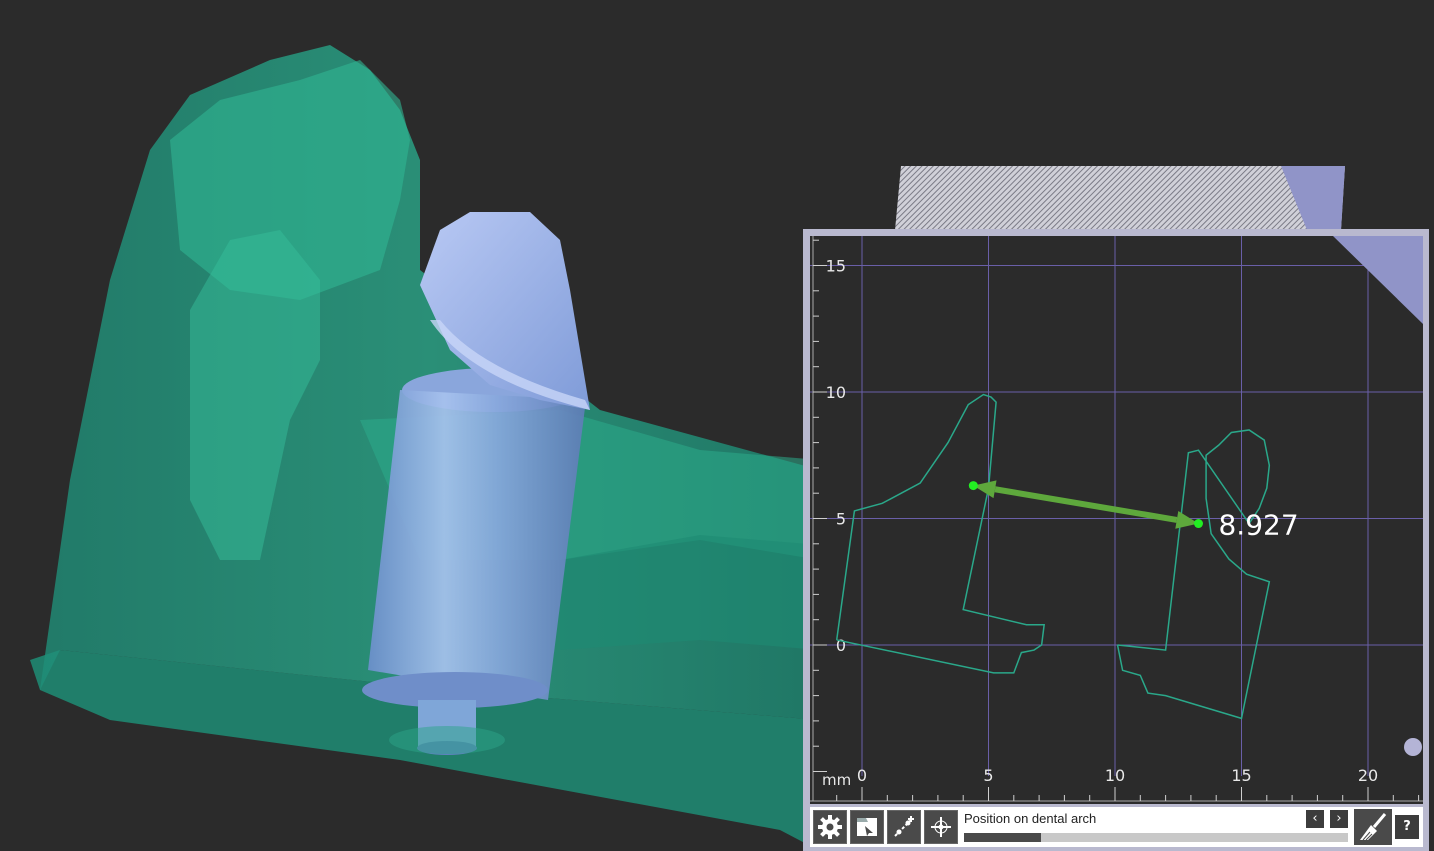 This screenshot has height=851, width=1434. What do you see at coordinates (1115, 775) in the screenshot?
I see `x-tick-label: 10` at bounding box center [1115, 775].